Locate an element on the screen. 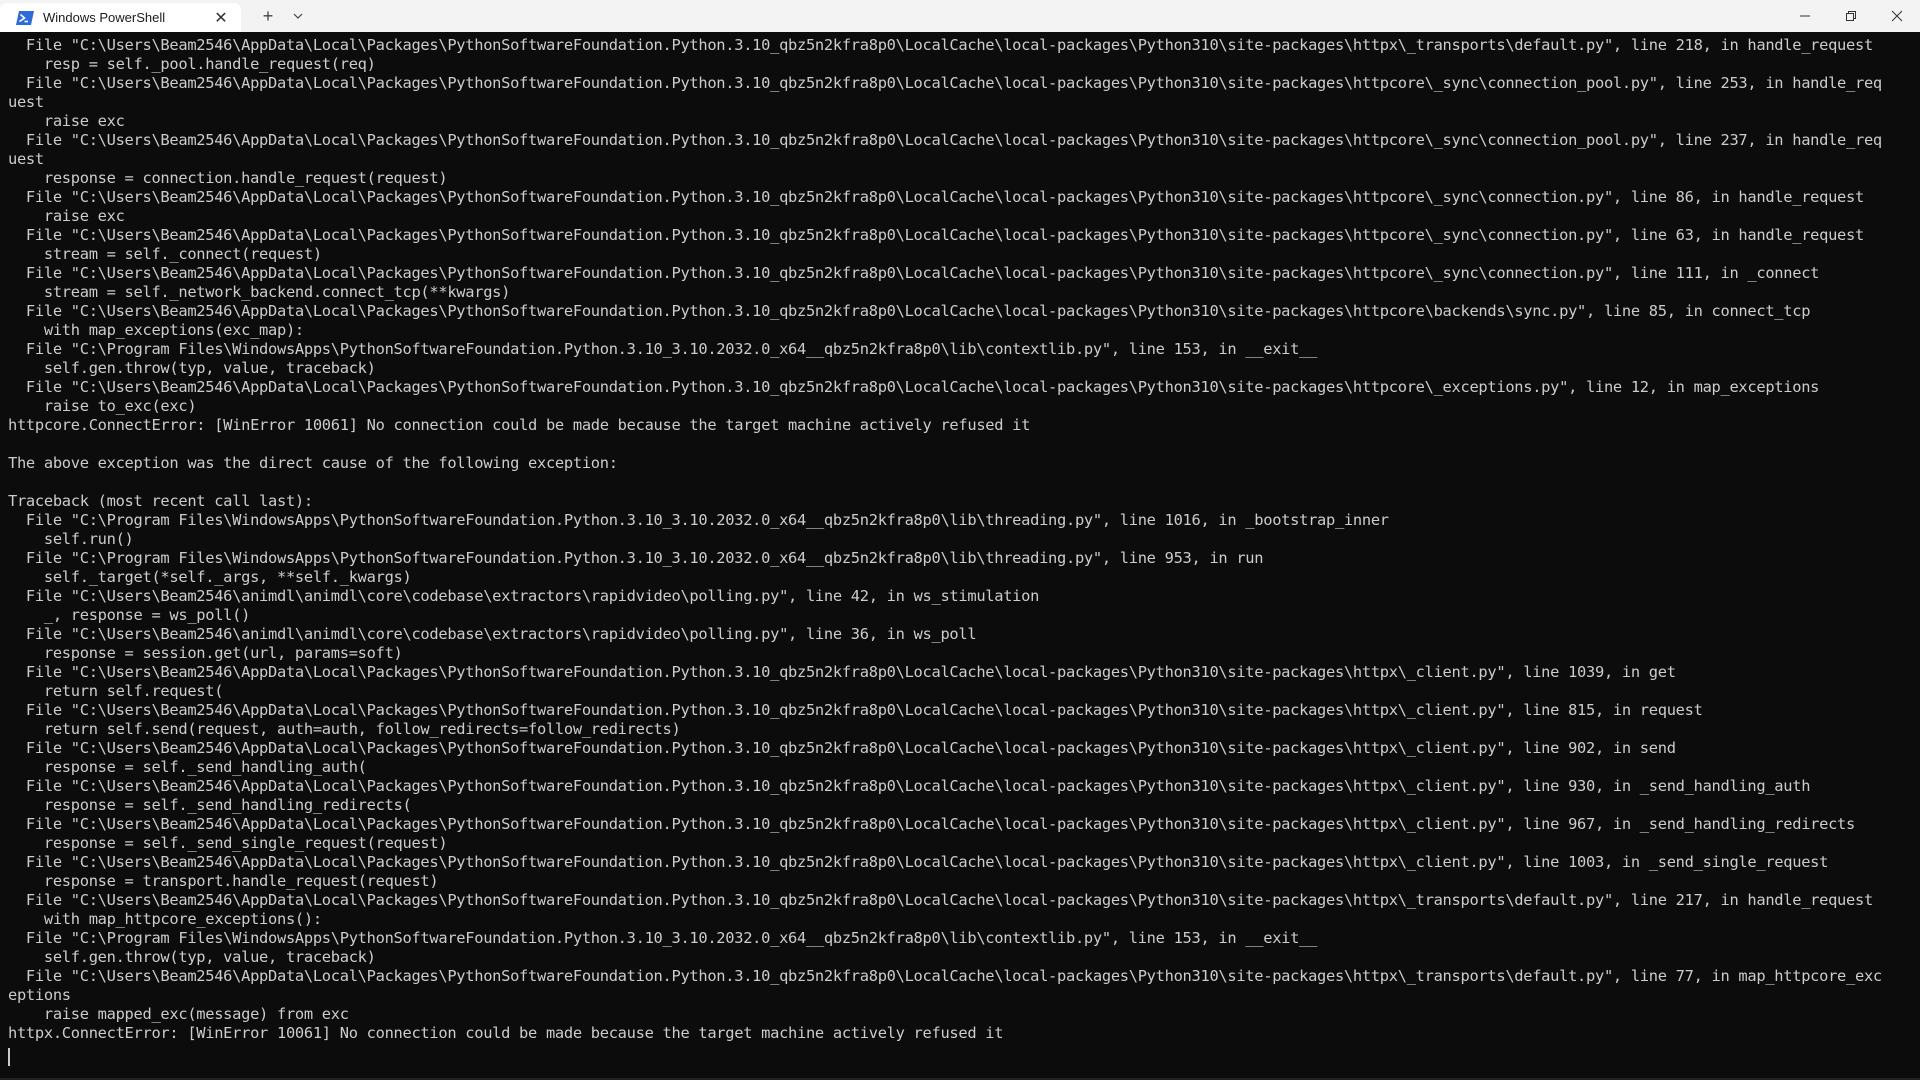 Image resolution: width=1920 pixels, height=1080 pixels. powershell-icon is located at coordinates (25, 18).